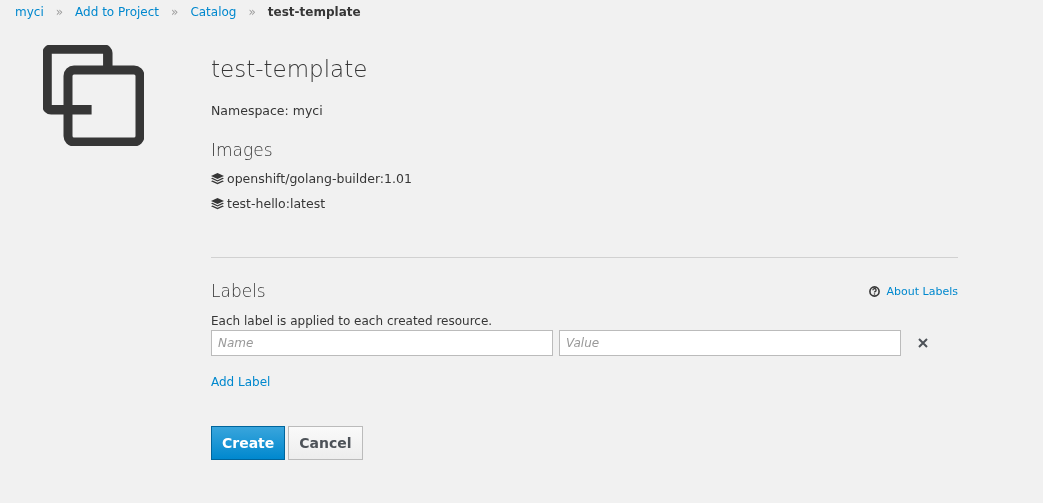  I want to click on label-value-field: Value, so click(730, 343).